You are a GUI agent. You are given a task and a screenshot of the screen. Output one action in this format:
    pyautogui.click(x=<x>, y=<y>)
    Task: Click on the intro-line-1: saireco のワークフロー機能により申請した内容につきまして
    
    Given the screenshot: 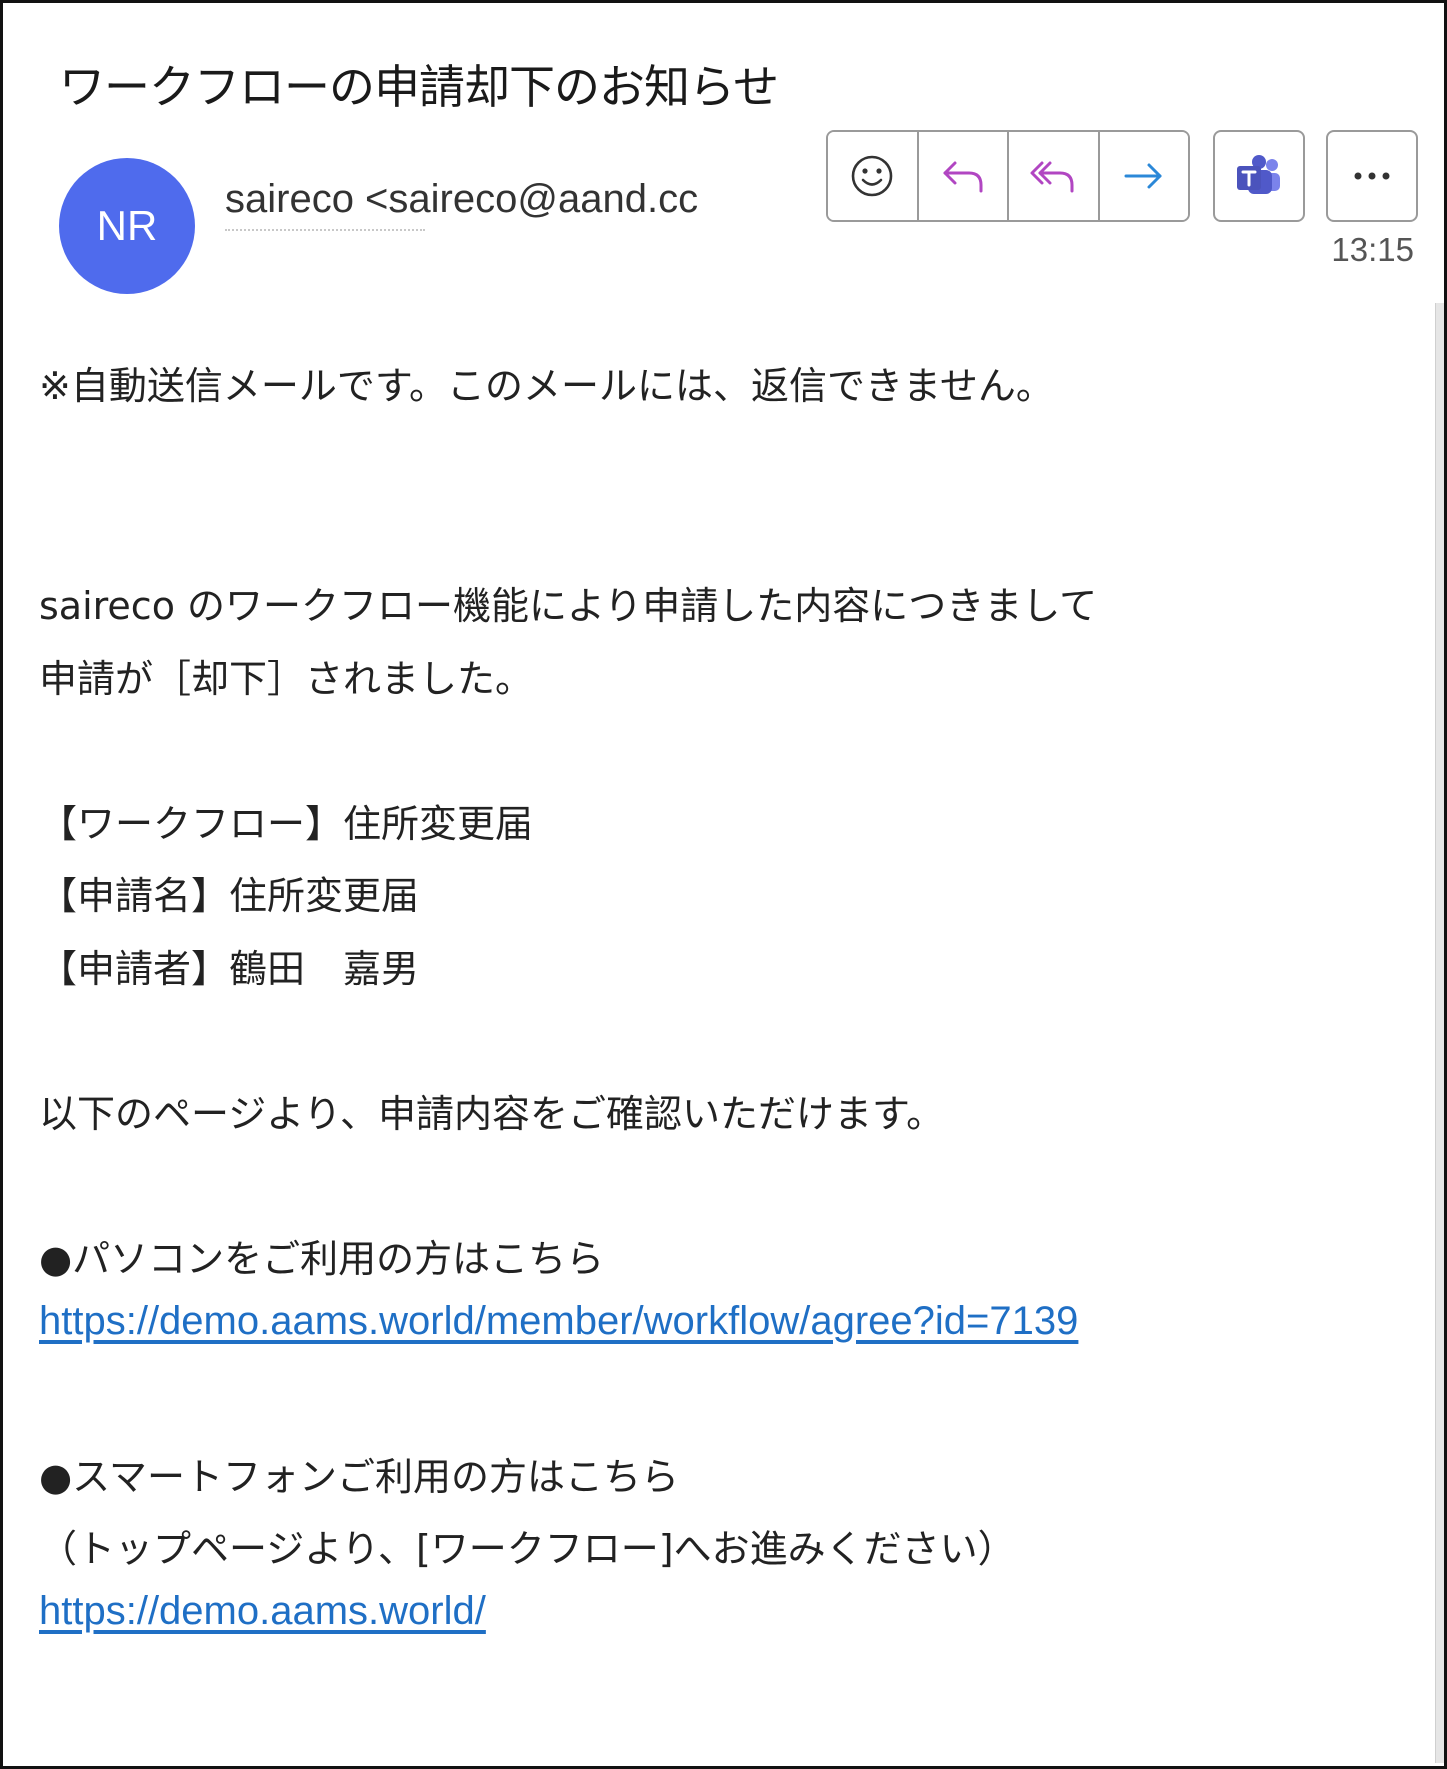 What is the action you would take?
    pyautogui.click(x=568, y=606)
    